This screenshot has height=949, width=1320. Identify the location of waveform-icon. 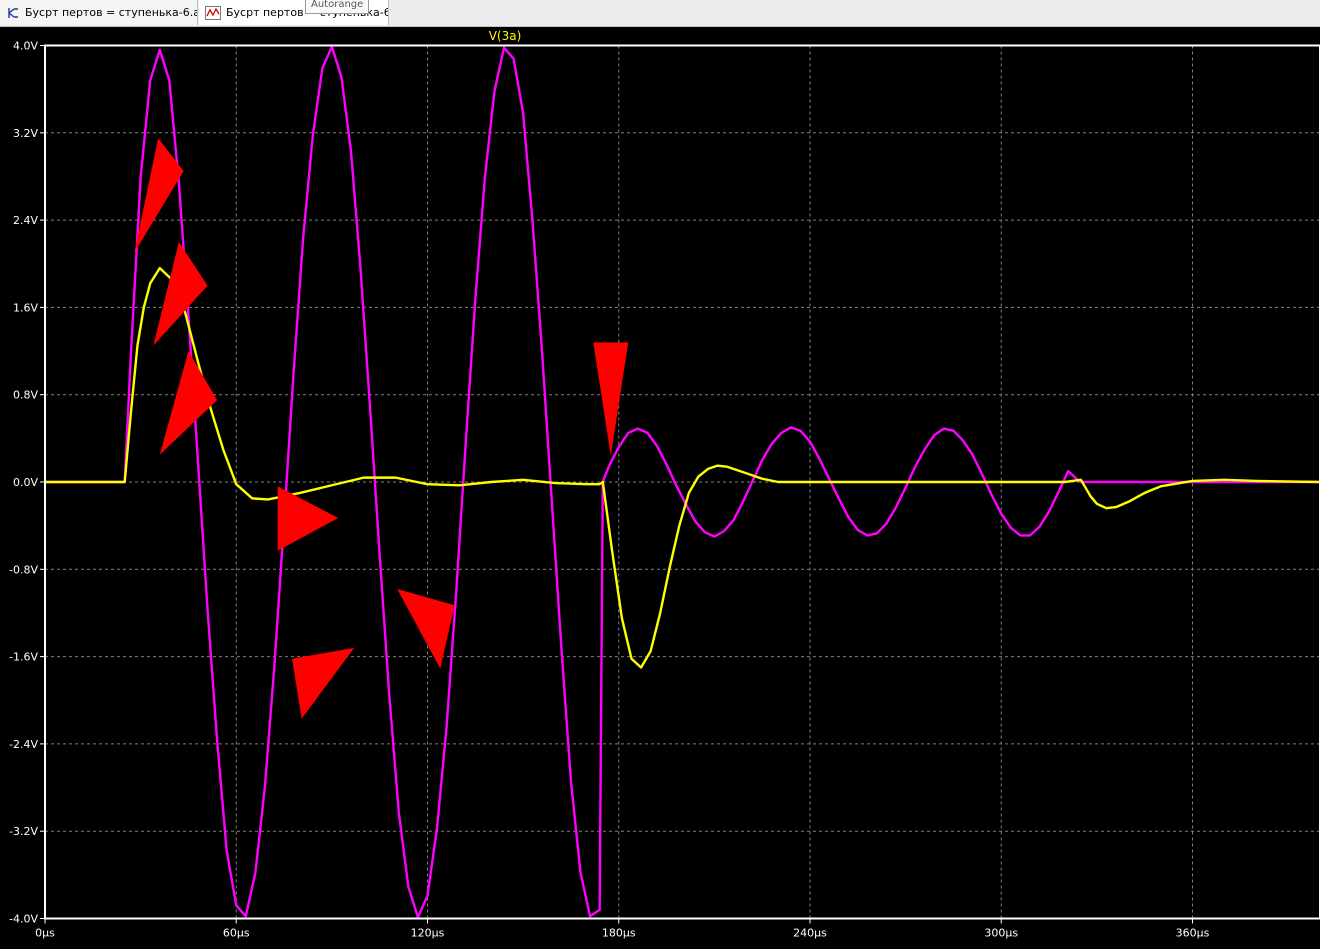
(213, 12).